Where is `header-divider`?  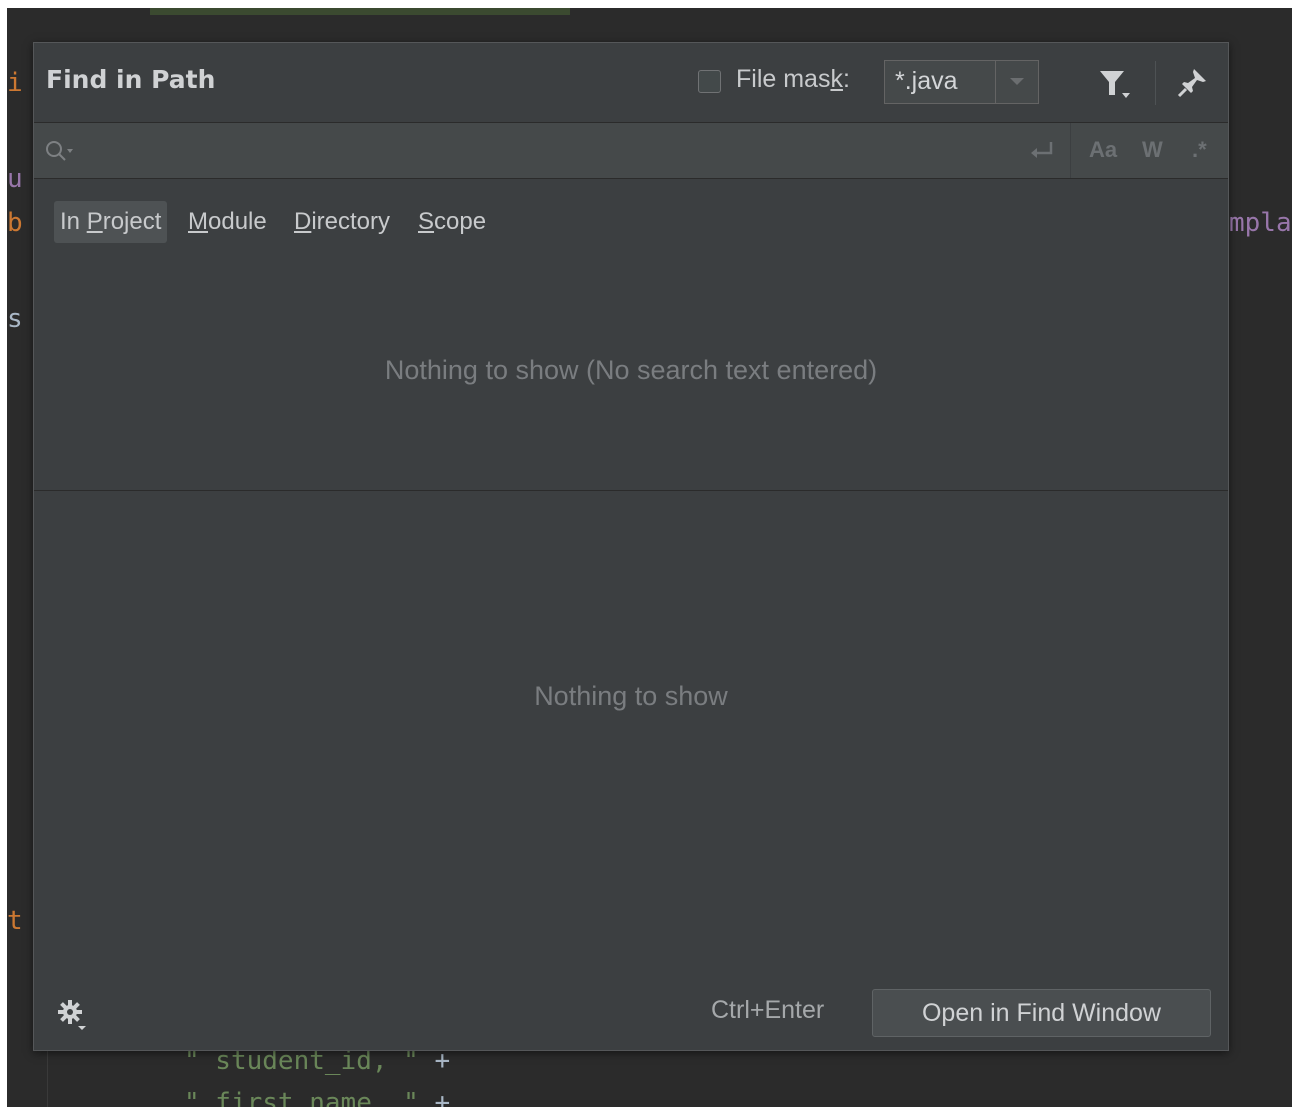
header-divider is located at coordinates (1155, 83).